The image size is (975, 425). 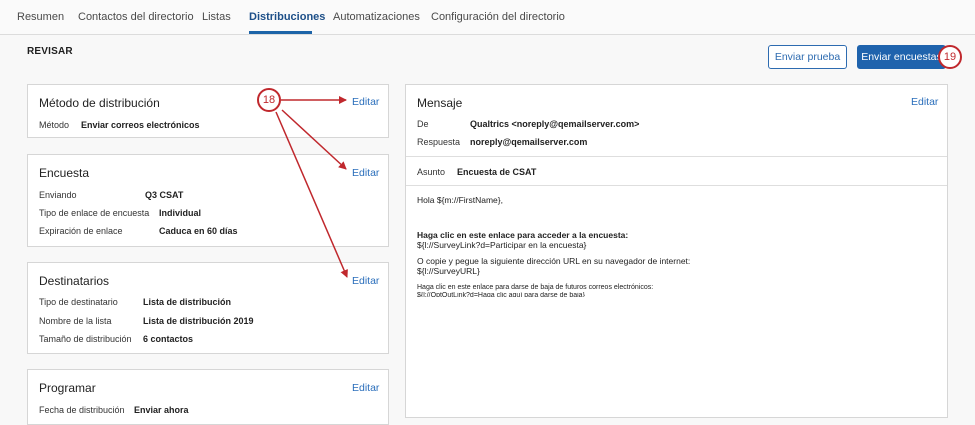 I want to click on page-title: REVISAR, so click(x=50, y=51).